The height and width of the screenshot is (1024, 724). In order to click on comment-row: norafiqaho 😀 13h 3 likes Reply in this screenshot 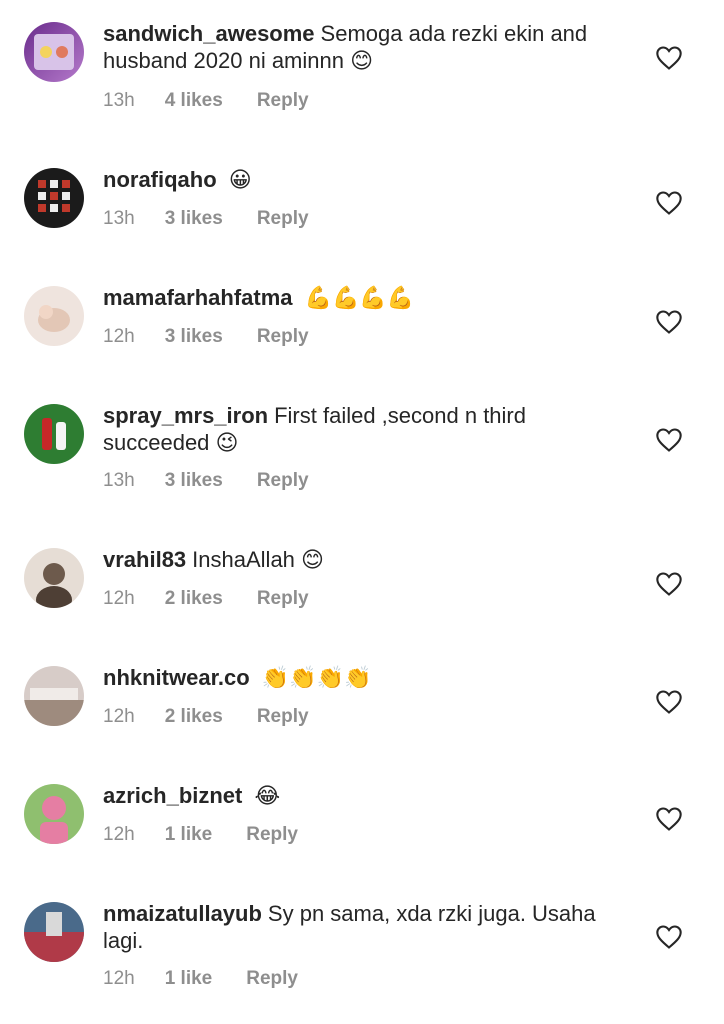, I will do `click(362, 200)`.